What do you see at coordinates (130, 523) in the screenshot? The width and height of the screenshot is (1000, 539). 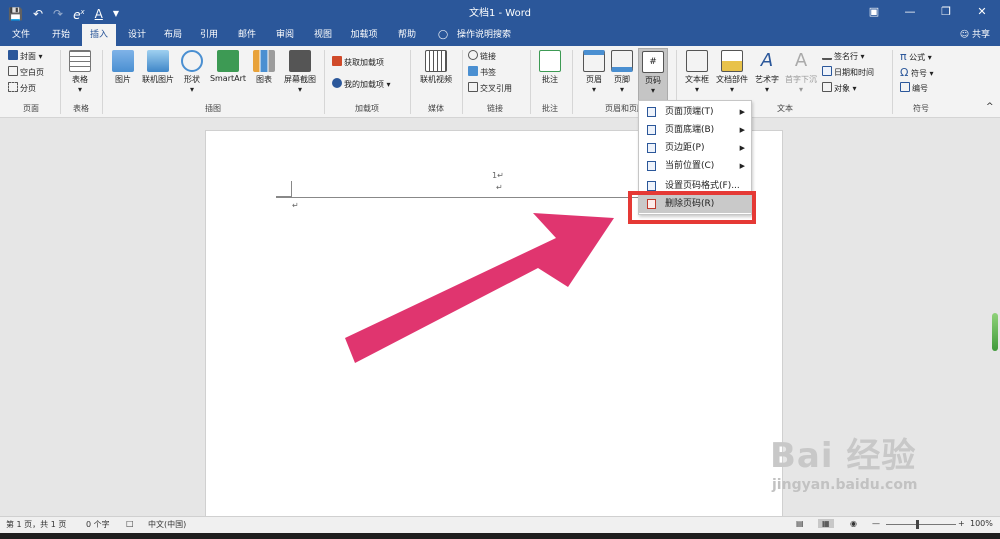 I see `proofing-icon: □` at bounding box center [130, 523].